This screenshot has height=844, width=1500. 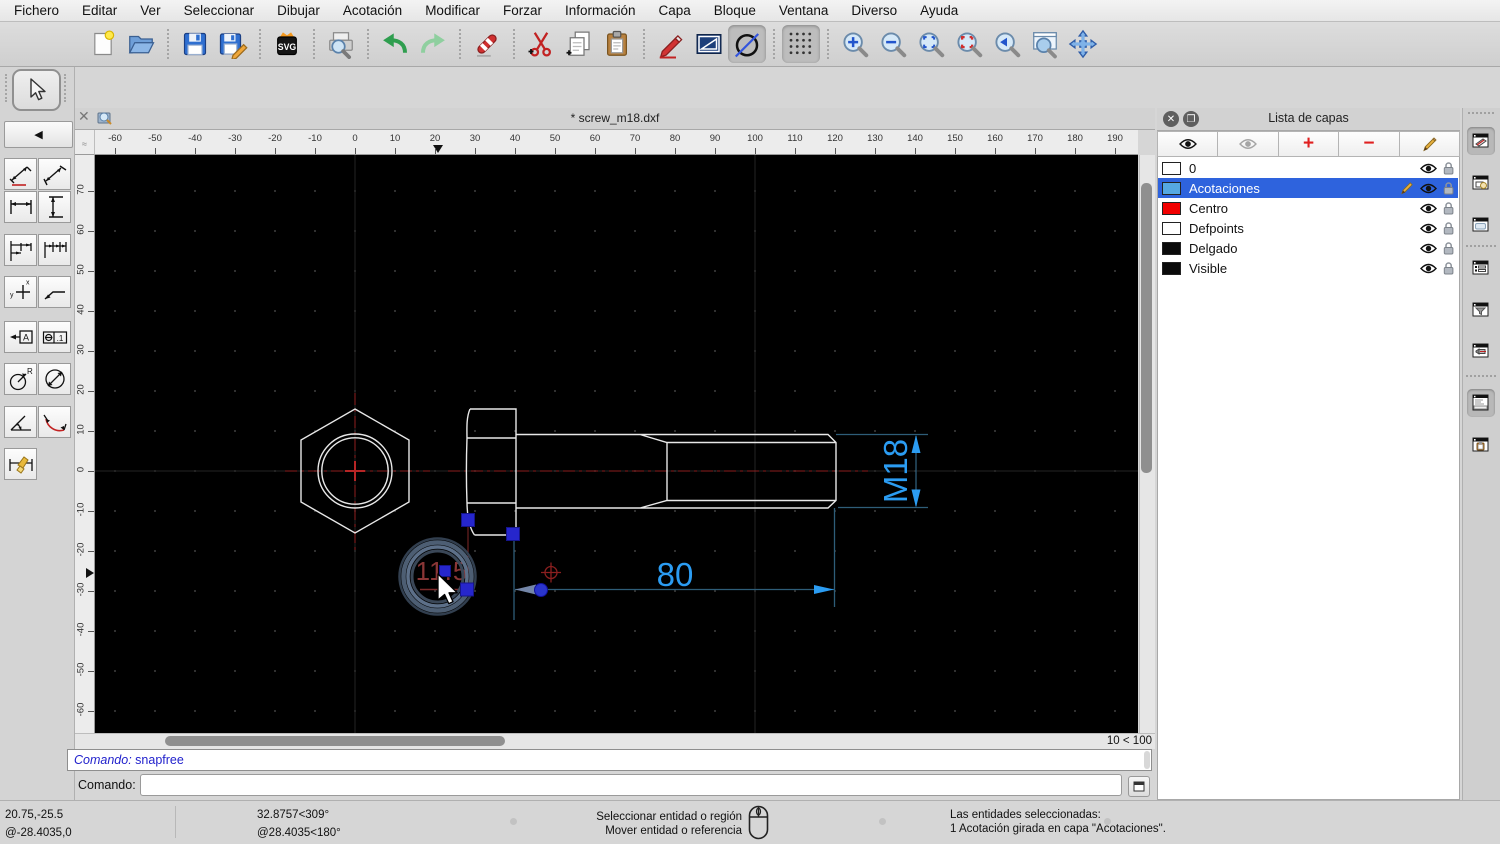 I want to click on zoom-previous-icon, so click(x=1007, y=44).